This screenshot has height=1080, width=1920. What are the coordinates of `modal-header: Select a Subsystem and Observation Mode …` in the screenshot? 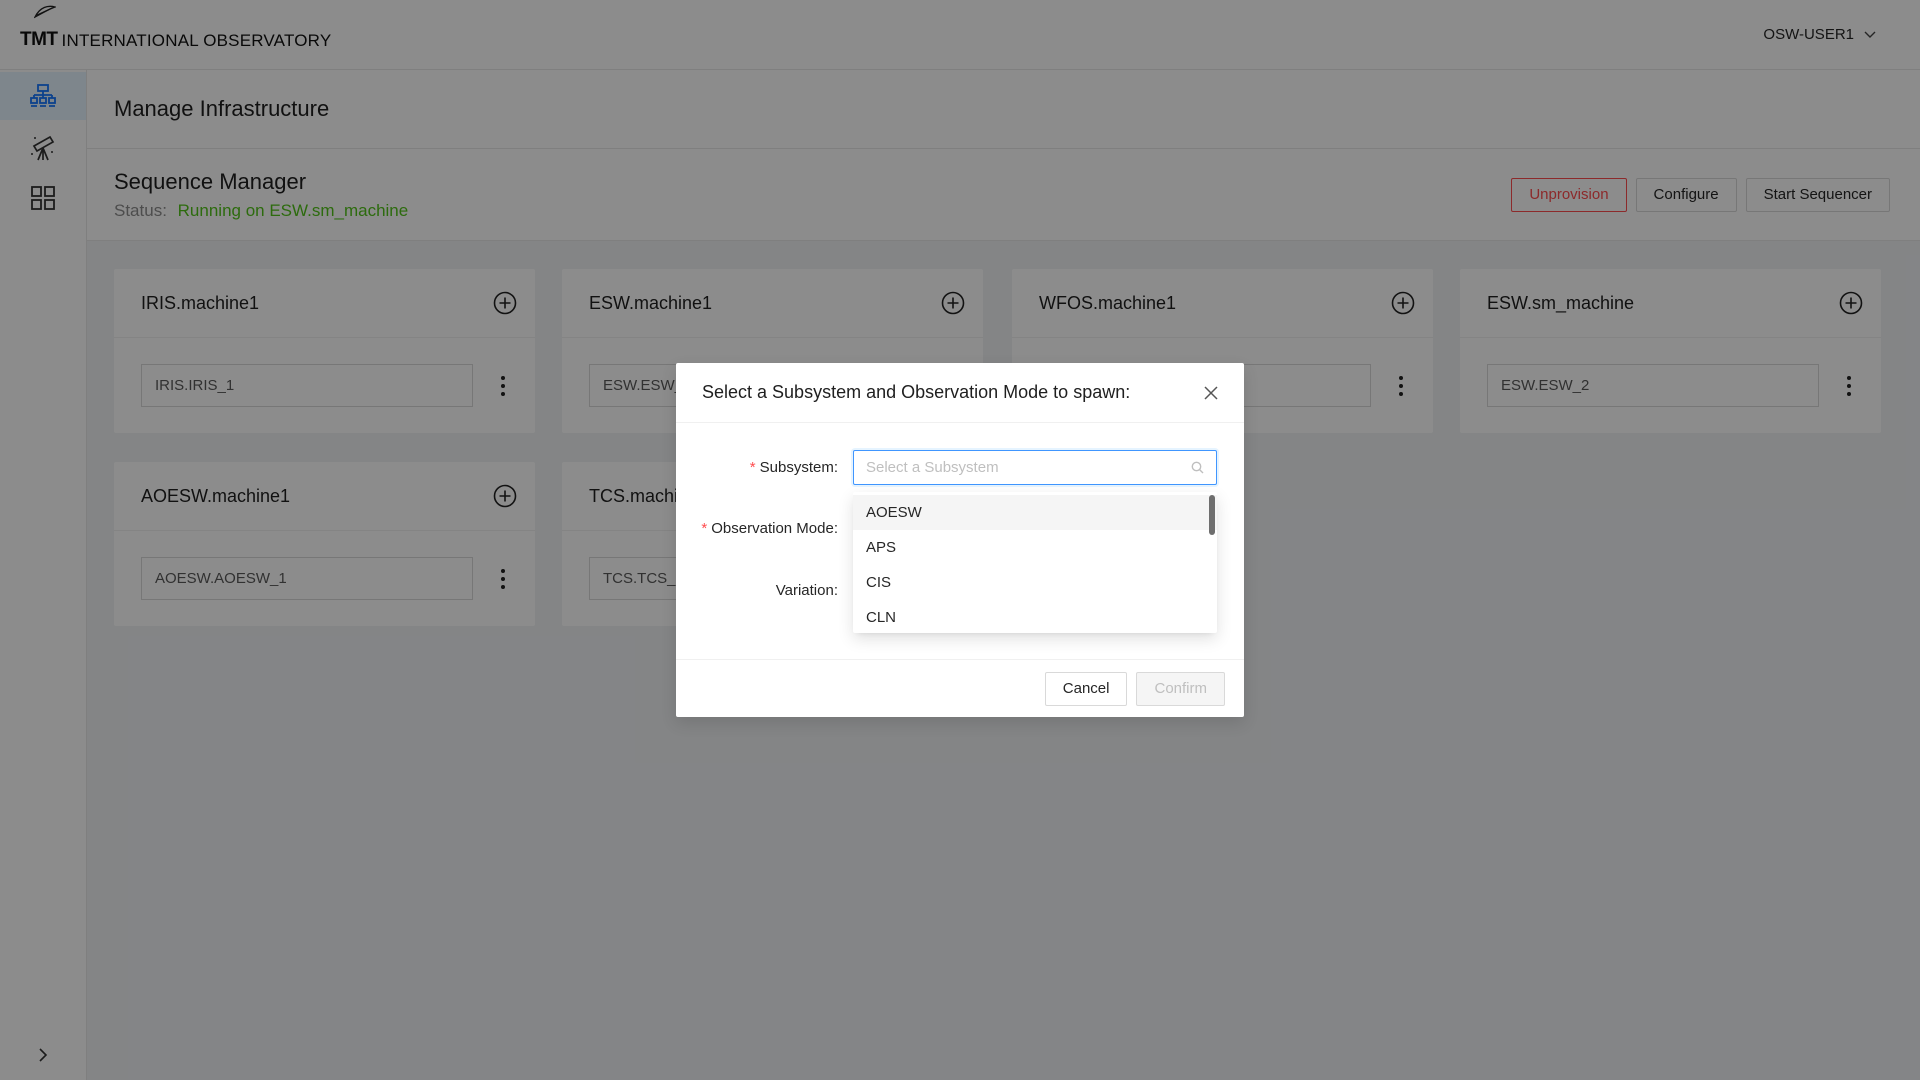 It's located at (960, 393).